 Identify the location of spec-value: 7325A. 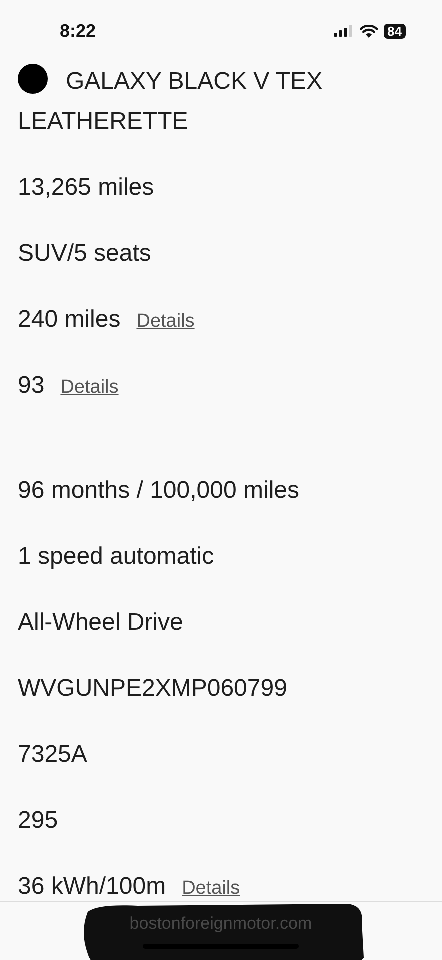
(53, 755).